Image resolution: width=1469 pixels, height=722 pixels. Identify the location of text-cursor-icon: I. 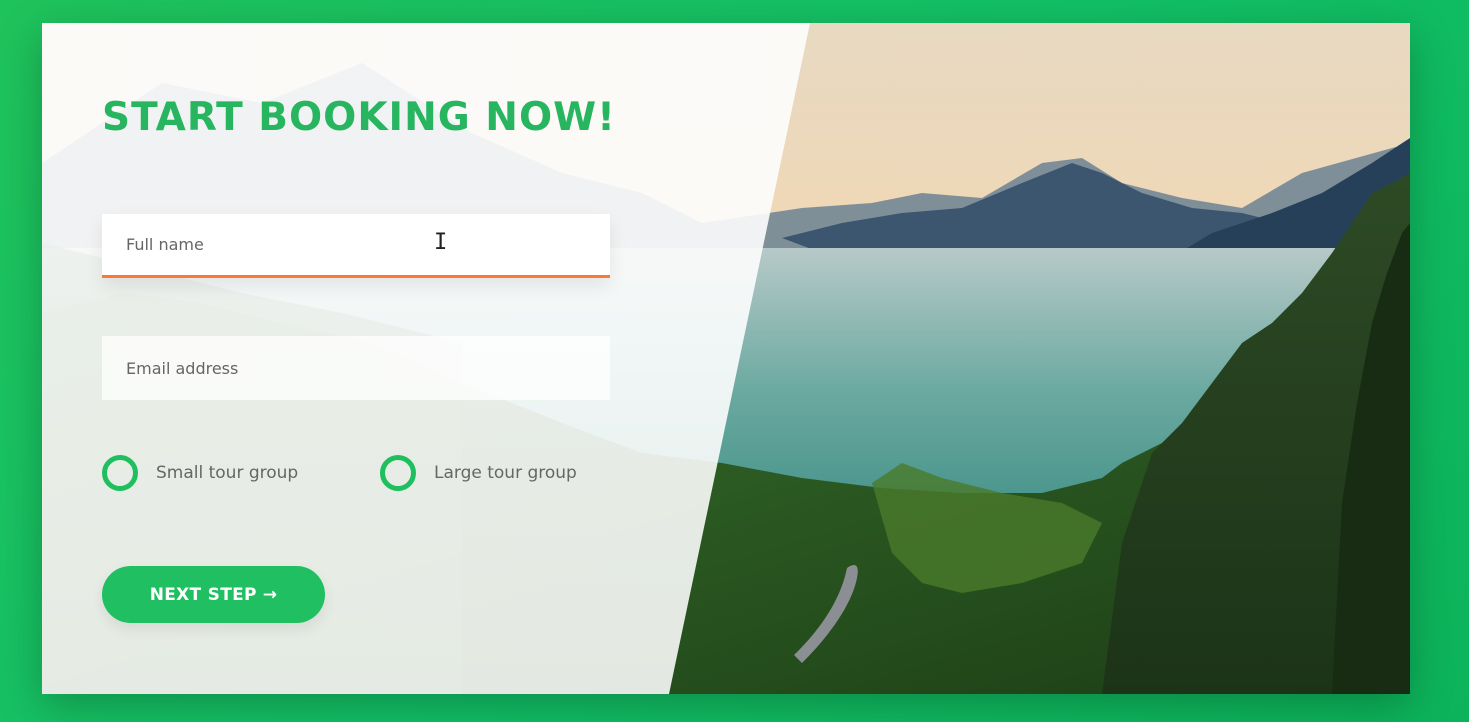
(441, 242).